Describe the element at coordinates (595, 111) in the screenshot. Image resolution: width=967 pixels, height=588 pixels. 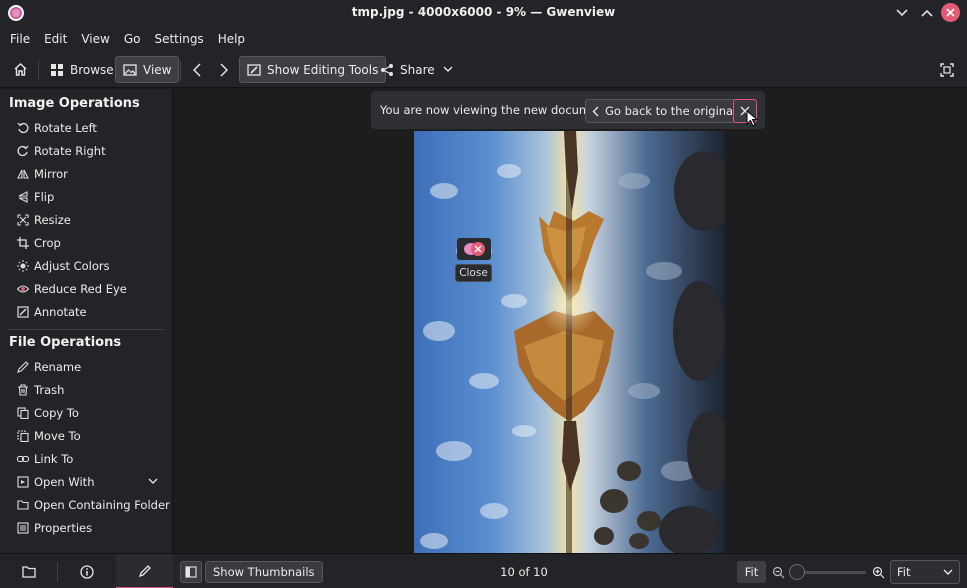
I see `chevron-left-icon` at that location.